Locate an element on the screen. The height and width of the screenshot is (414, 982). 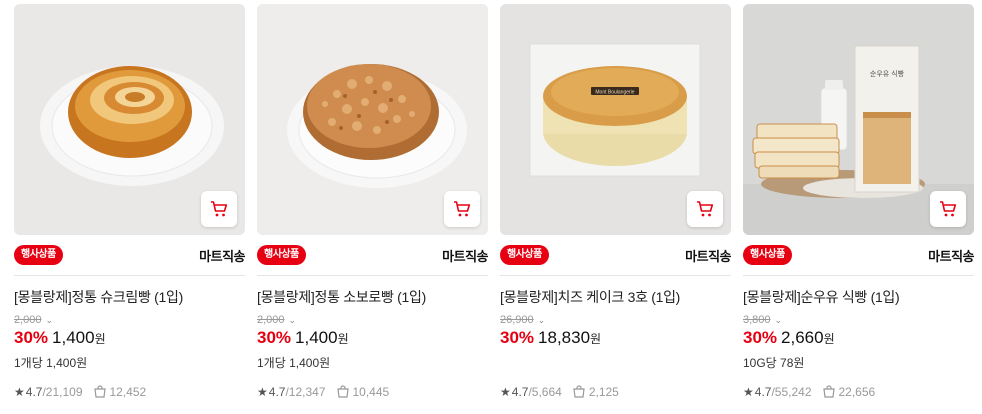
product-meta: ★ 4.7/21,109 12,452 is located at coordinates (80, 392).